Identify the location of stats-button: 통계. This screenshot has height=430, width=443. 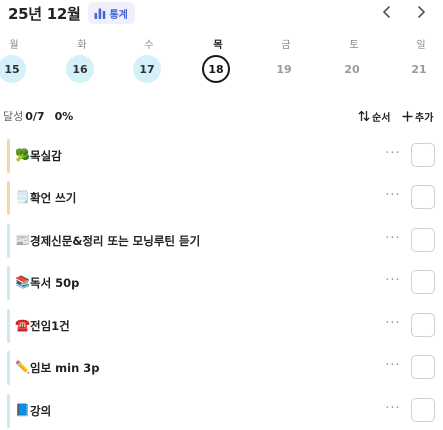
(111, 13).